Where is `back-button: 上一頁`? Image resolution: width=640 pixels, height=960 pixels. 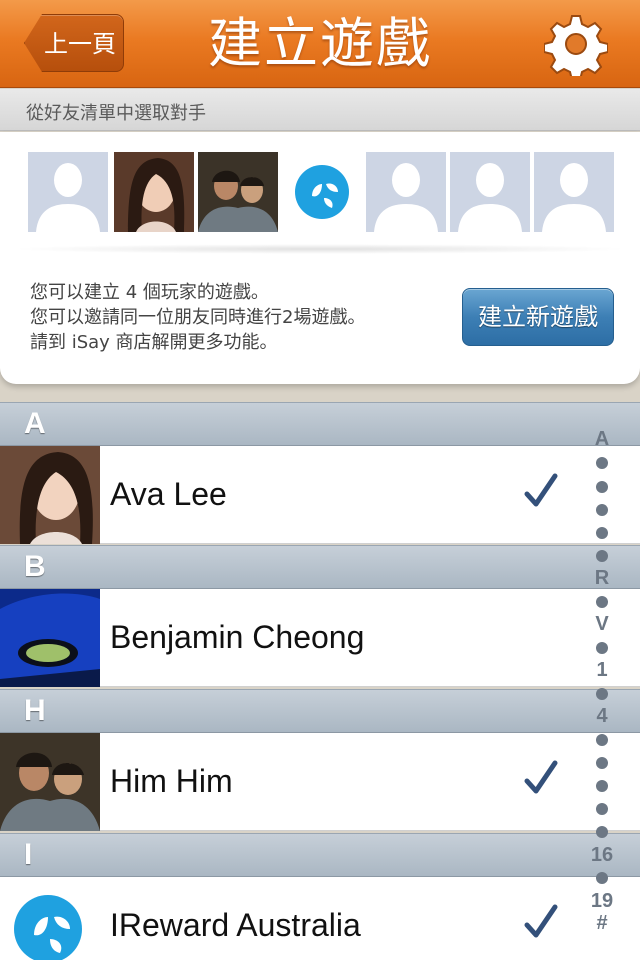 back-button: 上一頁 is located at coordinates (74, 43).